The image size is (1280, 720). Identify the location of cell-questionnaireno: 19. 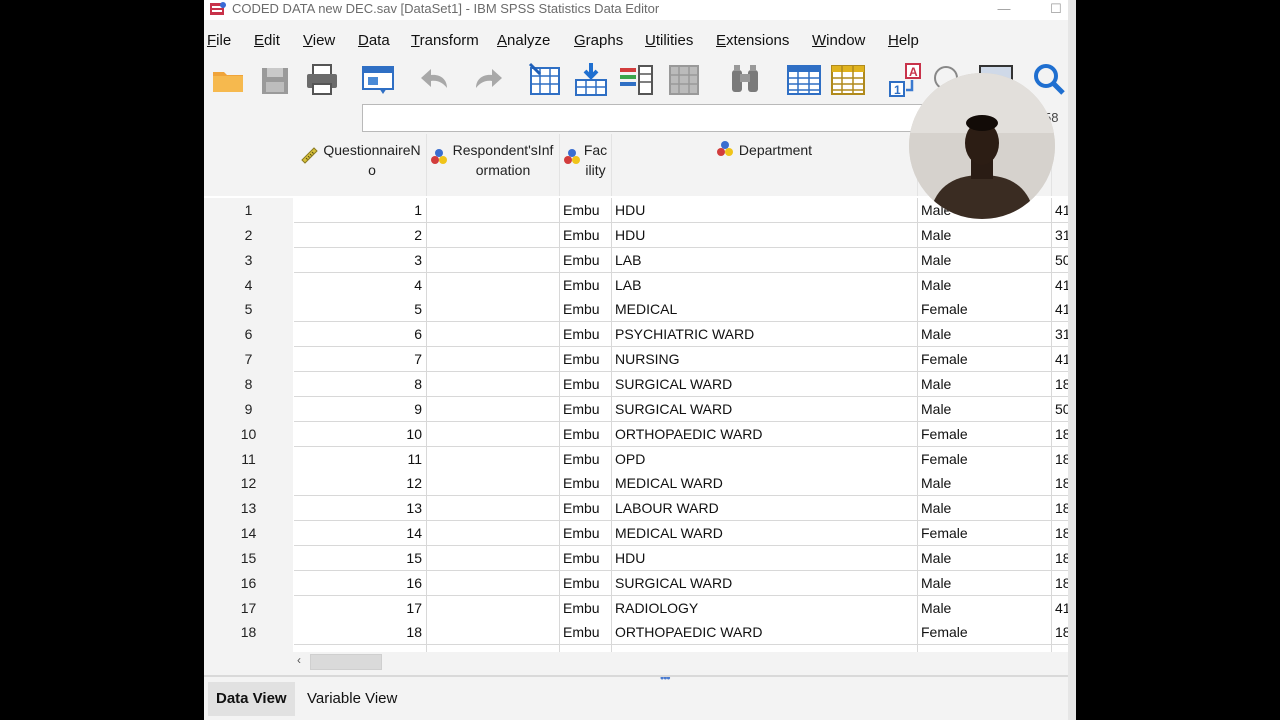
(360, 648).